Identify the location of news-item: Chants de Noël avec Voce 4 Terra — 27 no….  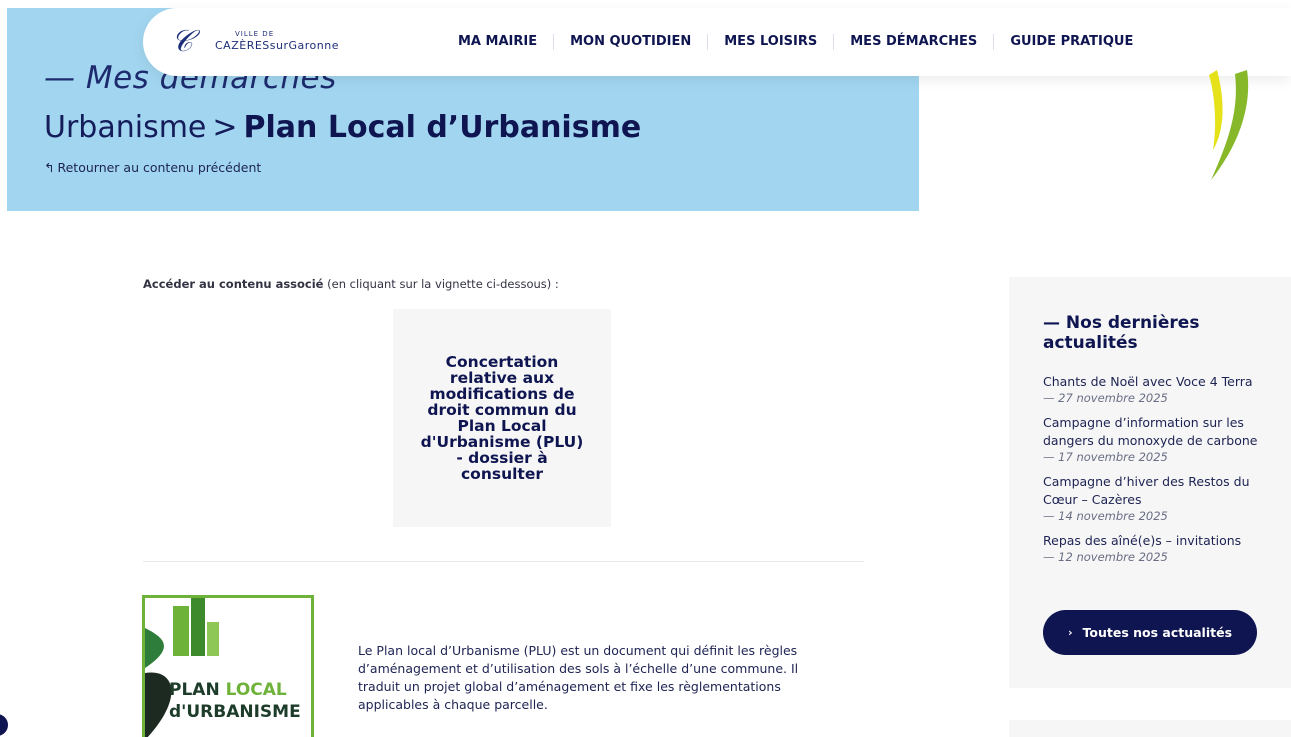
(1161, 389).